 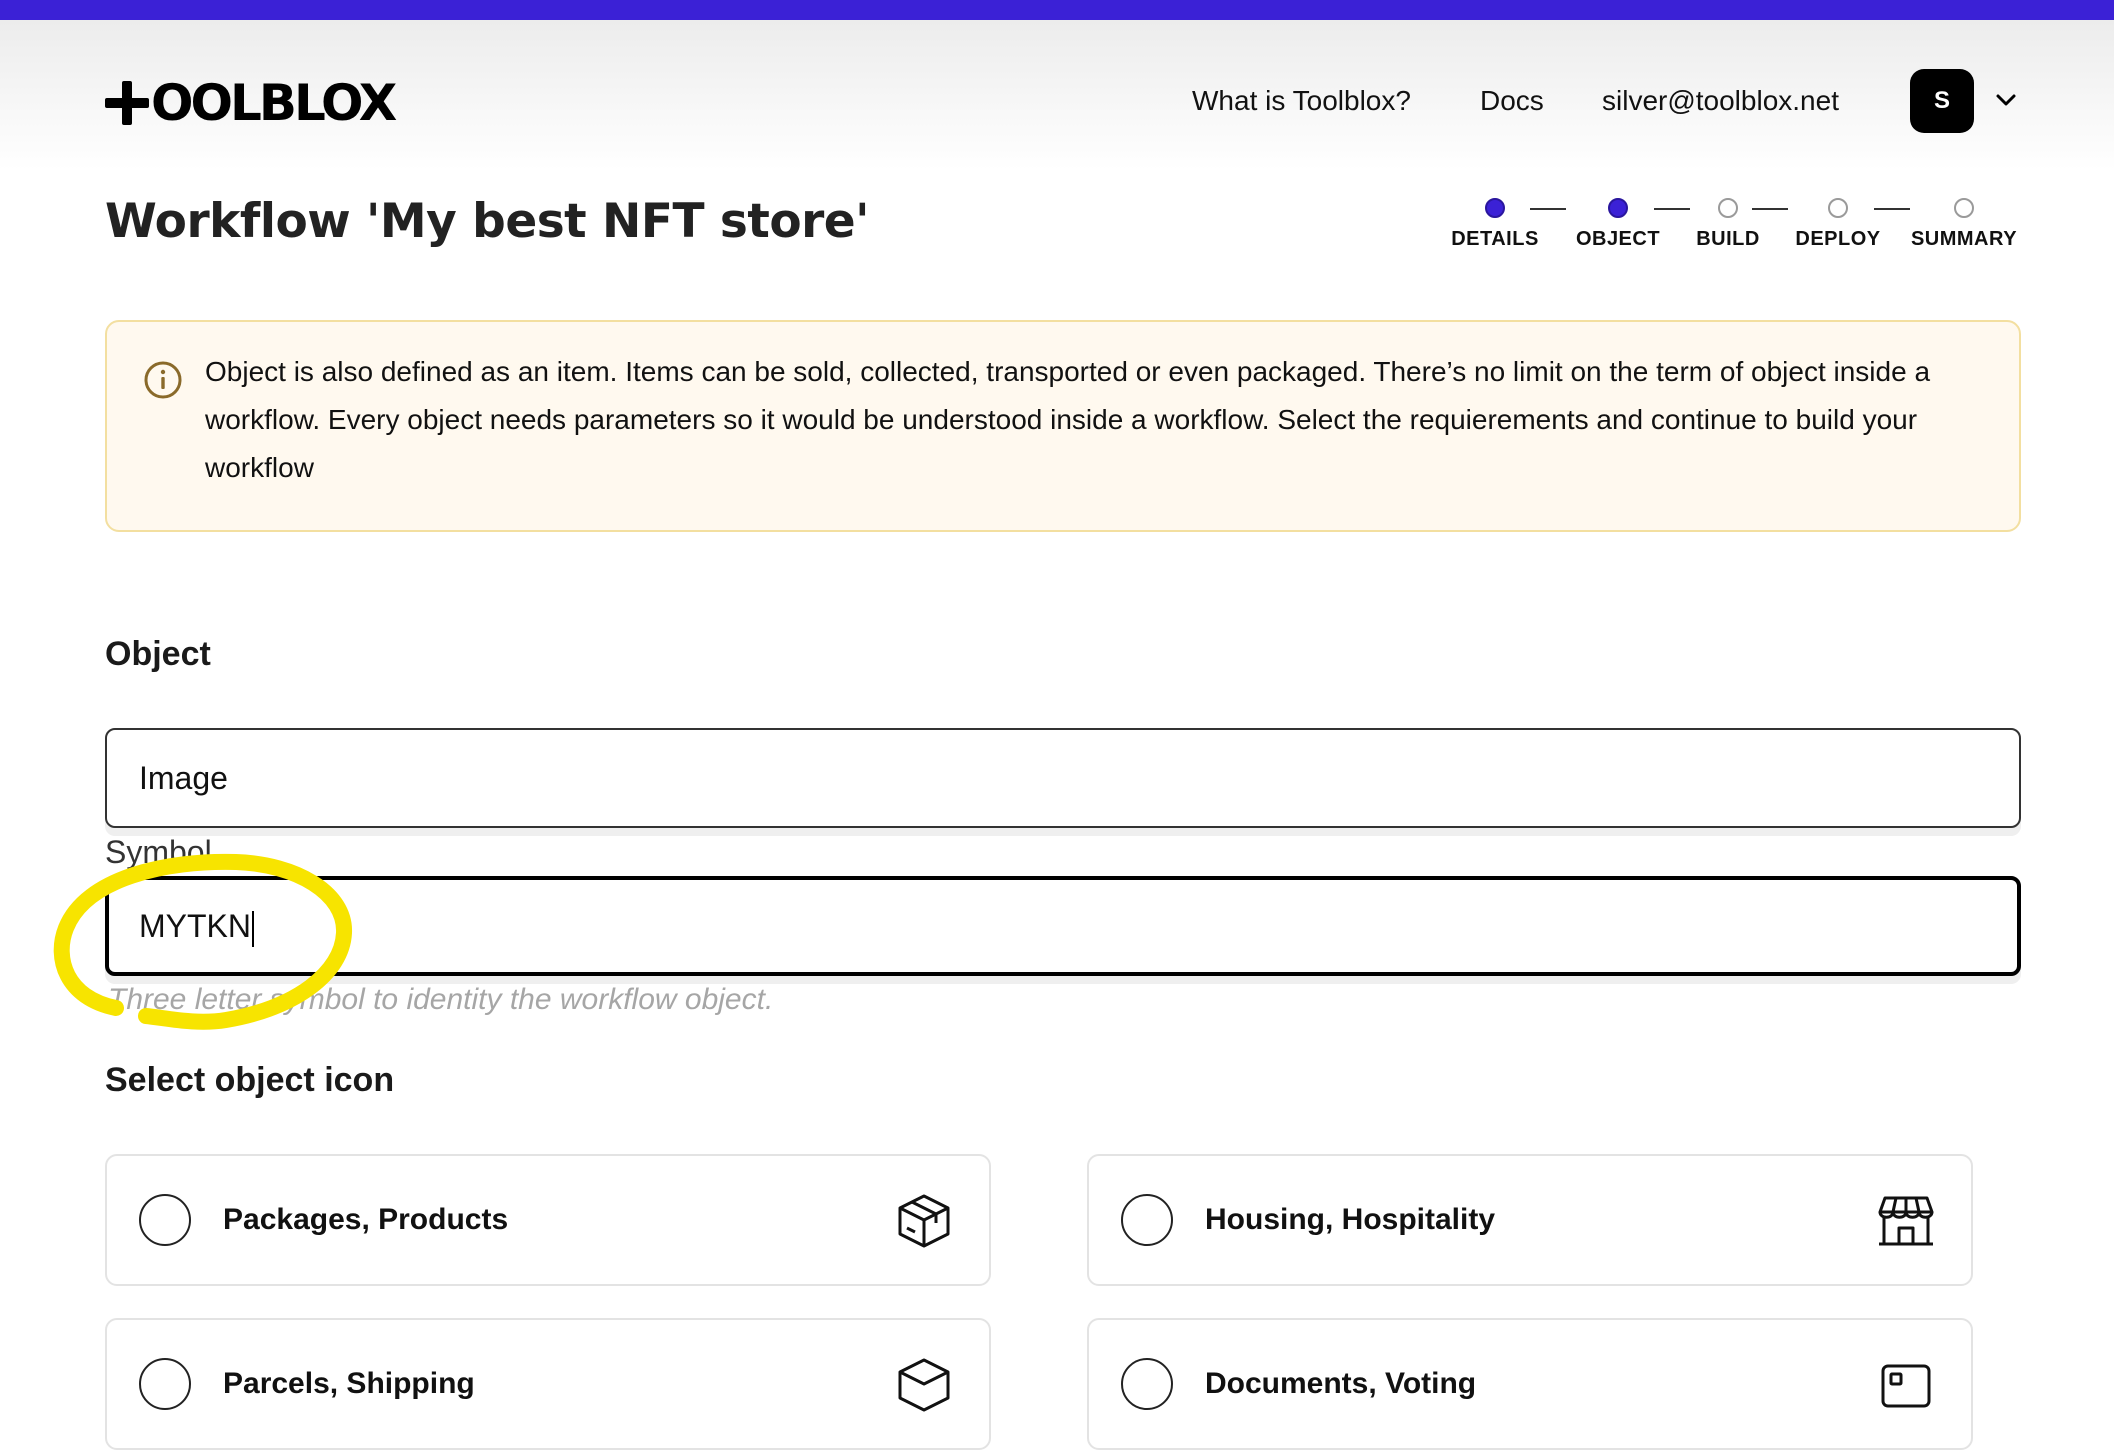 What do you see at coordinates (1906, 1386) in the screenshot?
I see `document-icon` at bounding box center [1906, 1386].